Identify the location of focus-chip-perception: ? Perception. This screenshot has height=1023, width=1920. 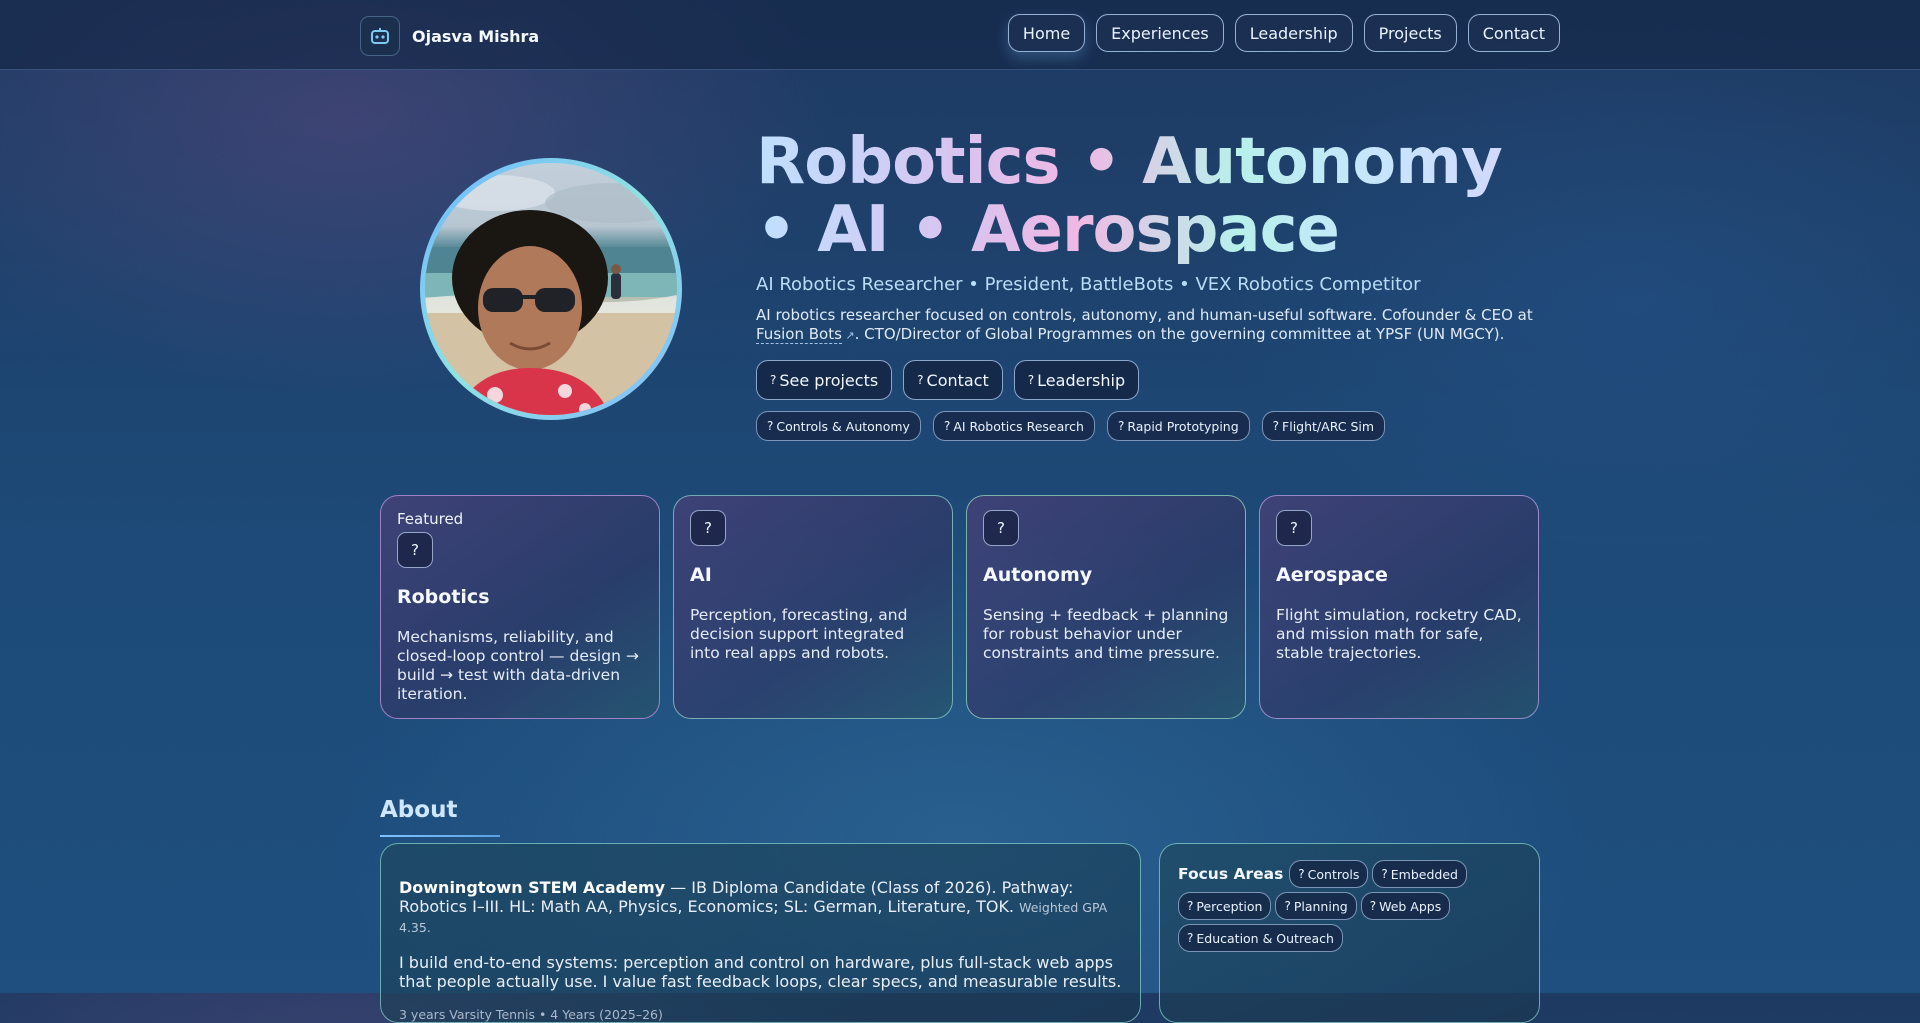
(1225, 906).